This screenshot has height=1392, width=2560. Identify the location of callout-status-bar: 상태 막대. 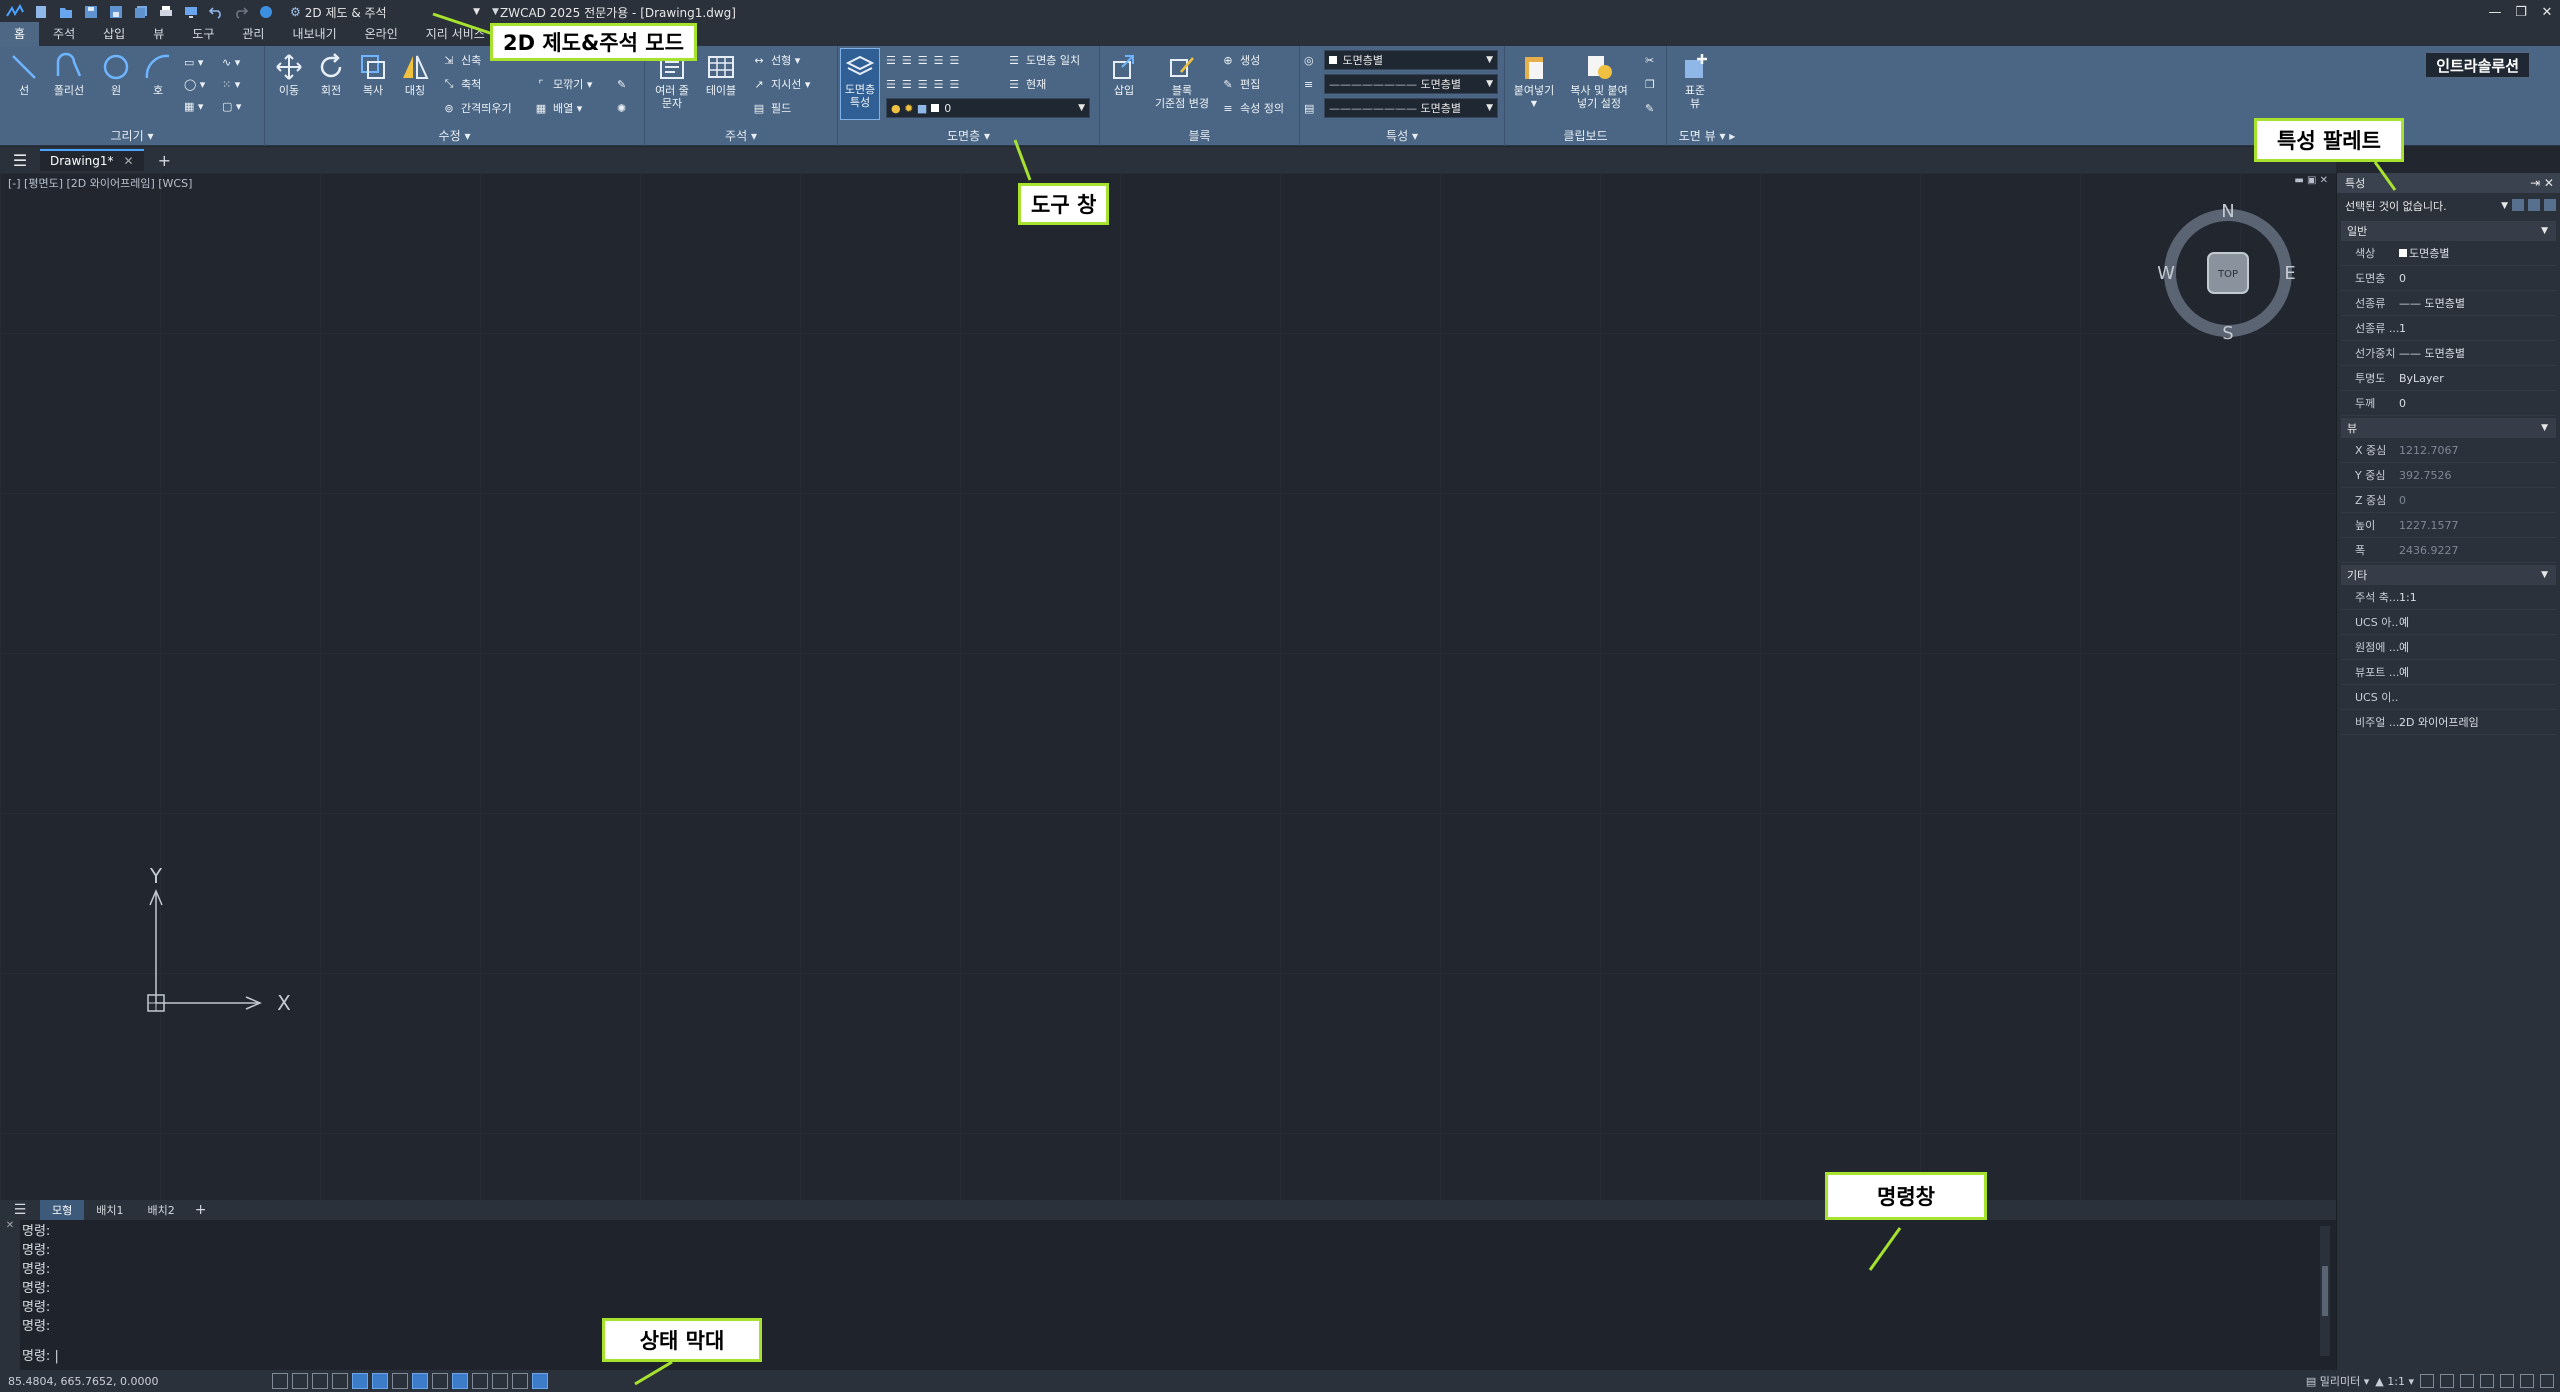
(682, 1340).